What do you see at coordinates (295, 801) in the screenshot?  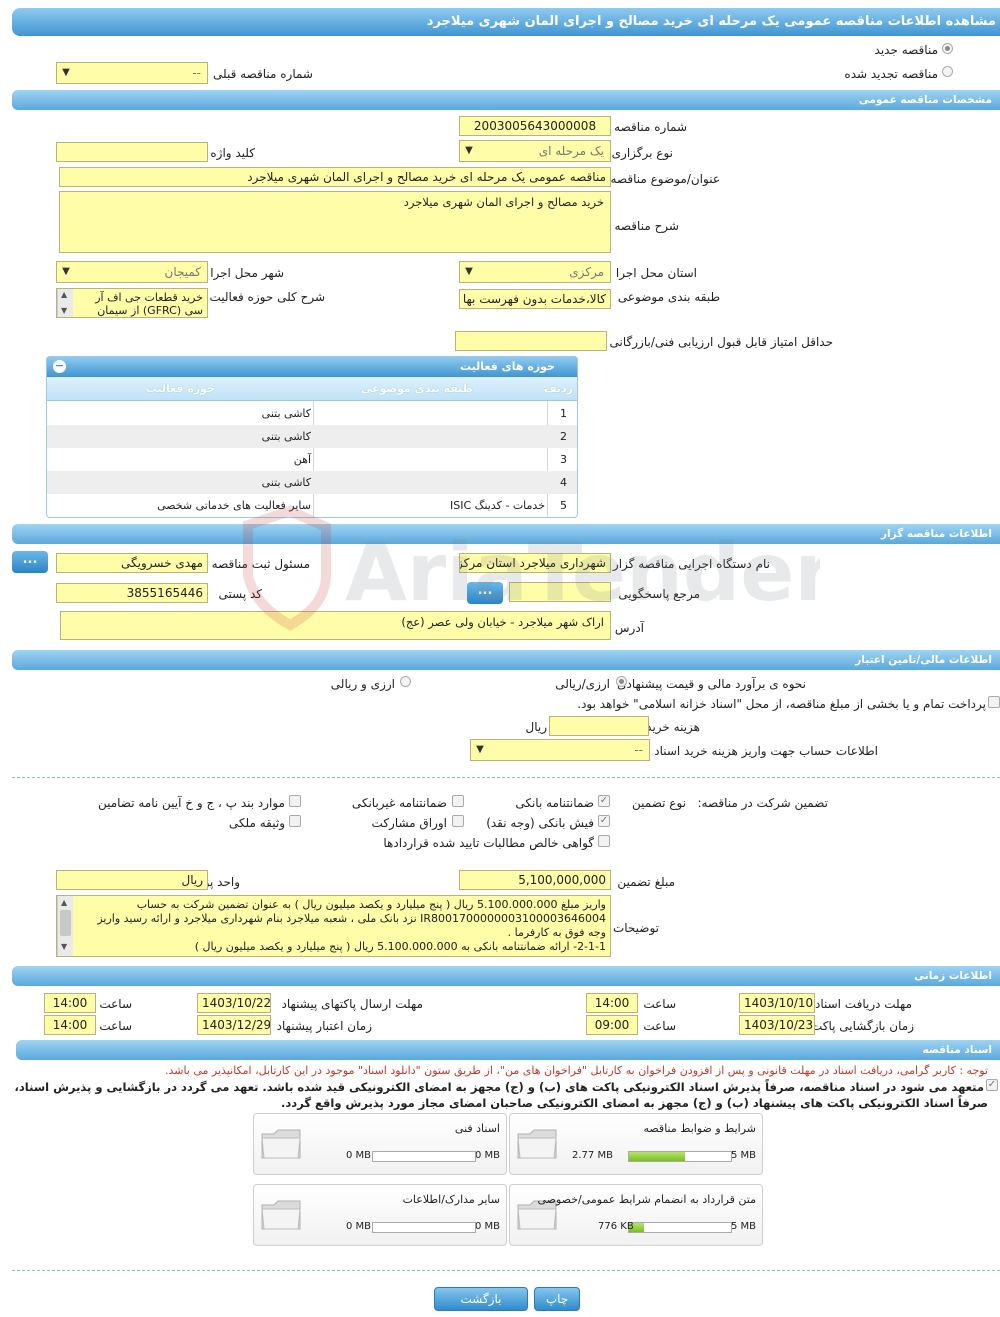 I see `bylaw-checkbox` at bounding box center [295, 801].